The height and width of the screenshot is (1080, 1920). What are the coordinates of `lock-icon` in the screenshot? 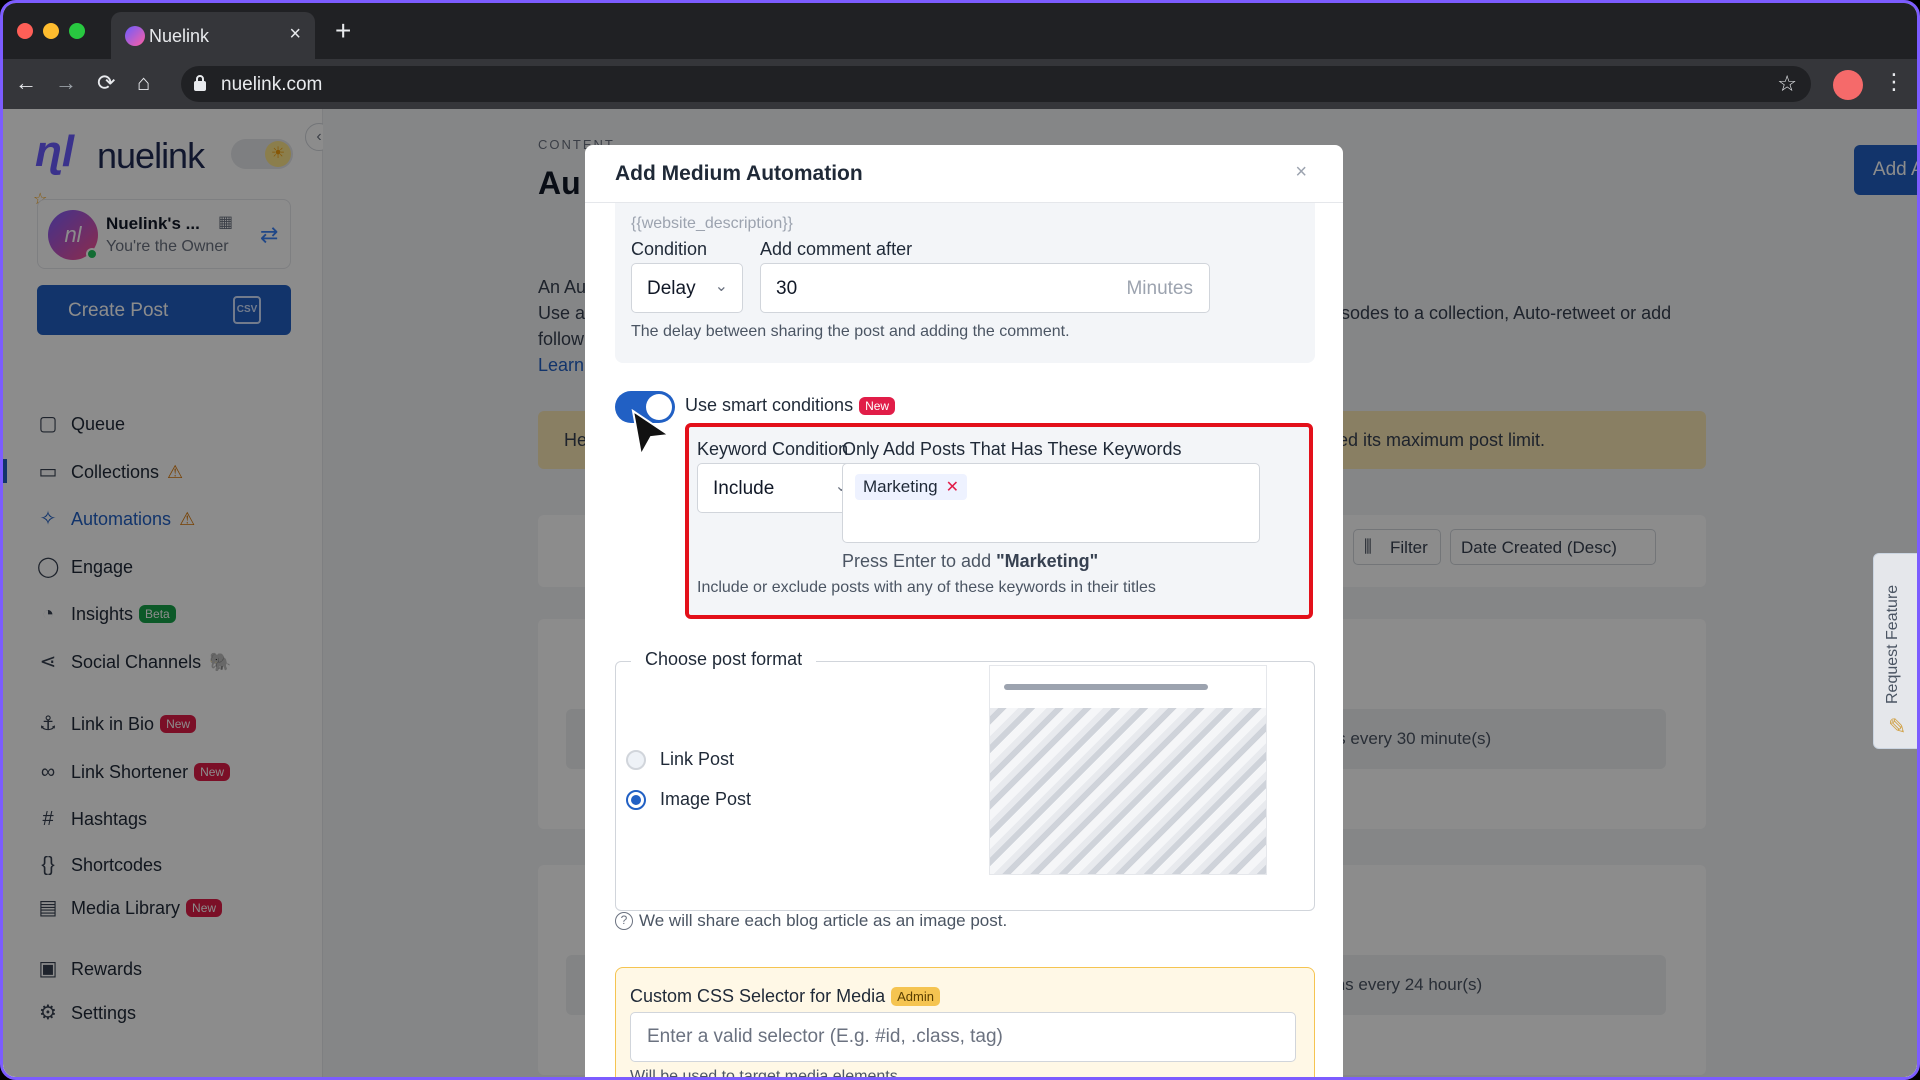 It's located at (200, 83).